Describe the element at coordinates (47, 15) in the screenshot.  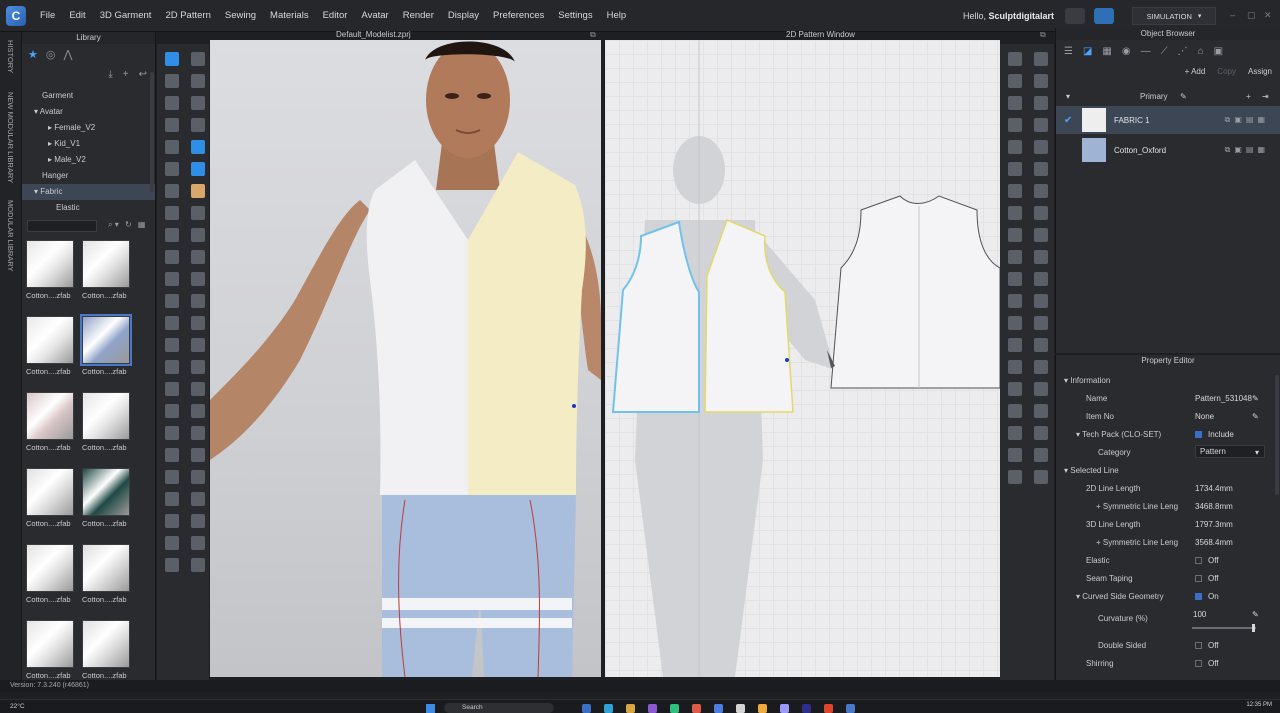
I see `menu-file: File` at that location.